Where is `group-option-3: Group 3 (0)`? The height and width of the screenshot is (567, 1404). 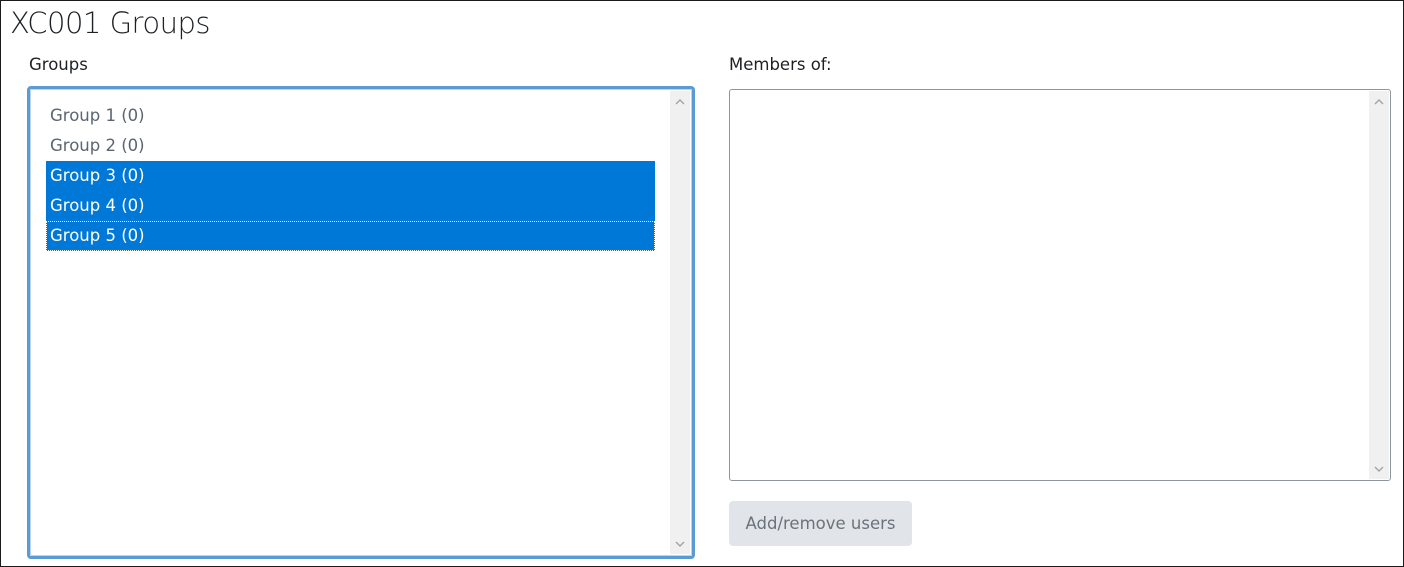
group-option-3: Group 3 (0) is located at coordinates (350, 176).